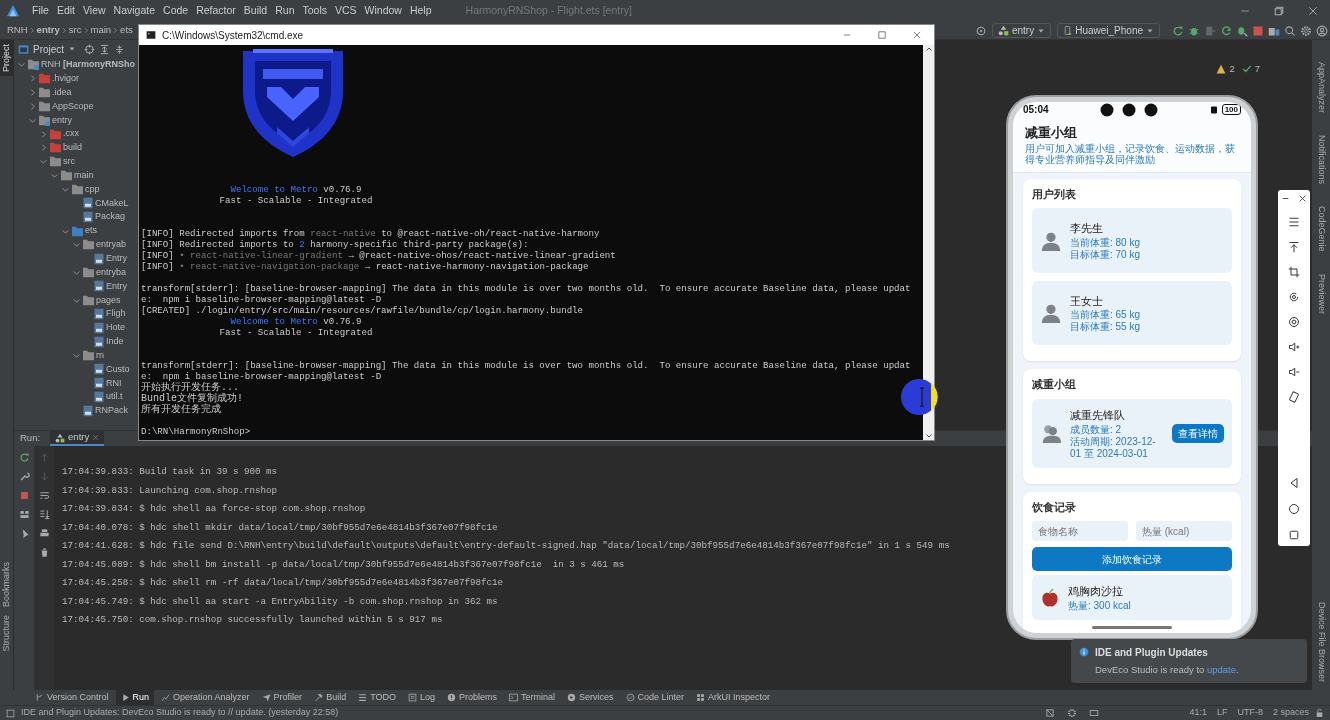 This screenshot has height=720, width=1330. What do you see at coordinates (362, 310) in the screenshot?
I see `terminal-line: [CREATED] ./login/entry/src/main/resources/rawfile/bundle/cp/login.harmony.bundle` at bounding box center [362, 310].